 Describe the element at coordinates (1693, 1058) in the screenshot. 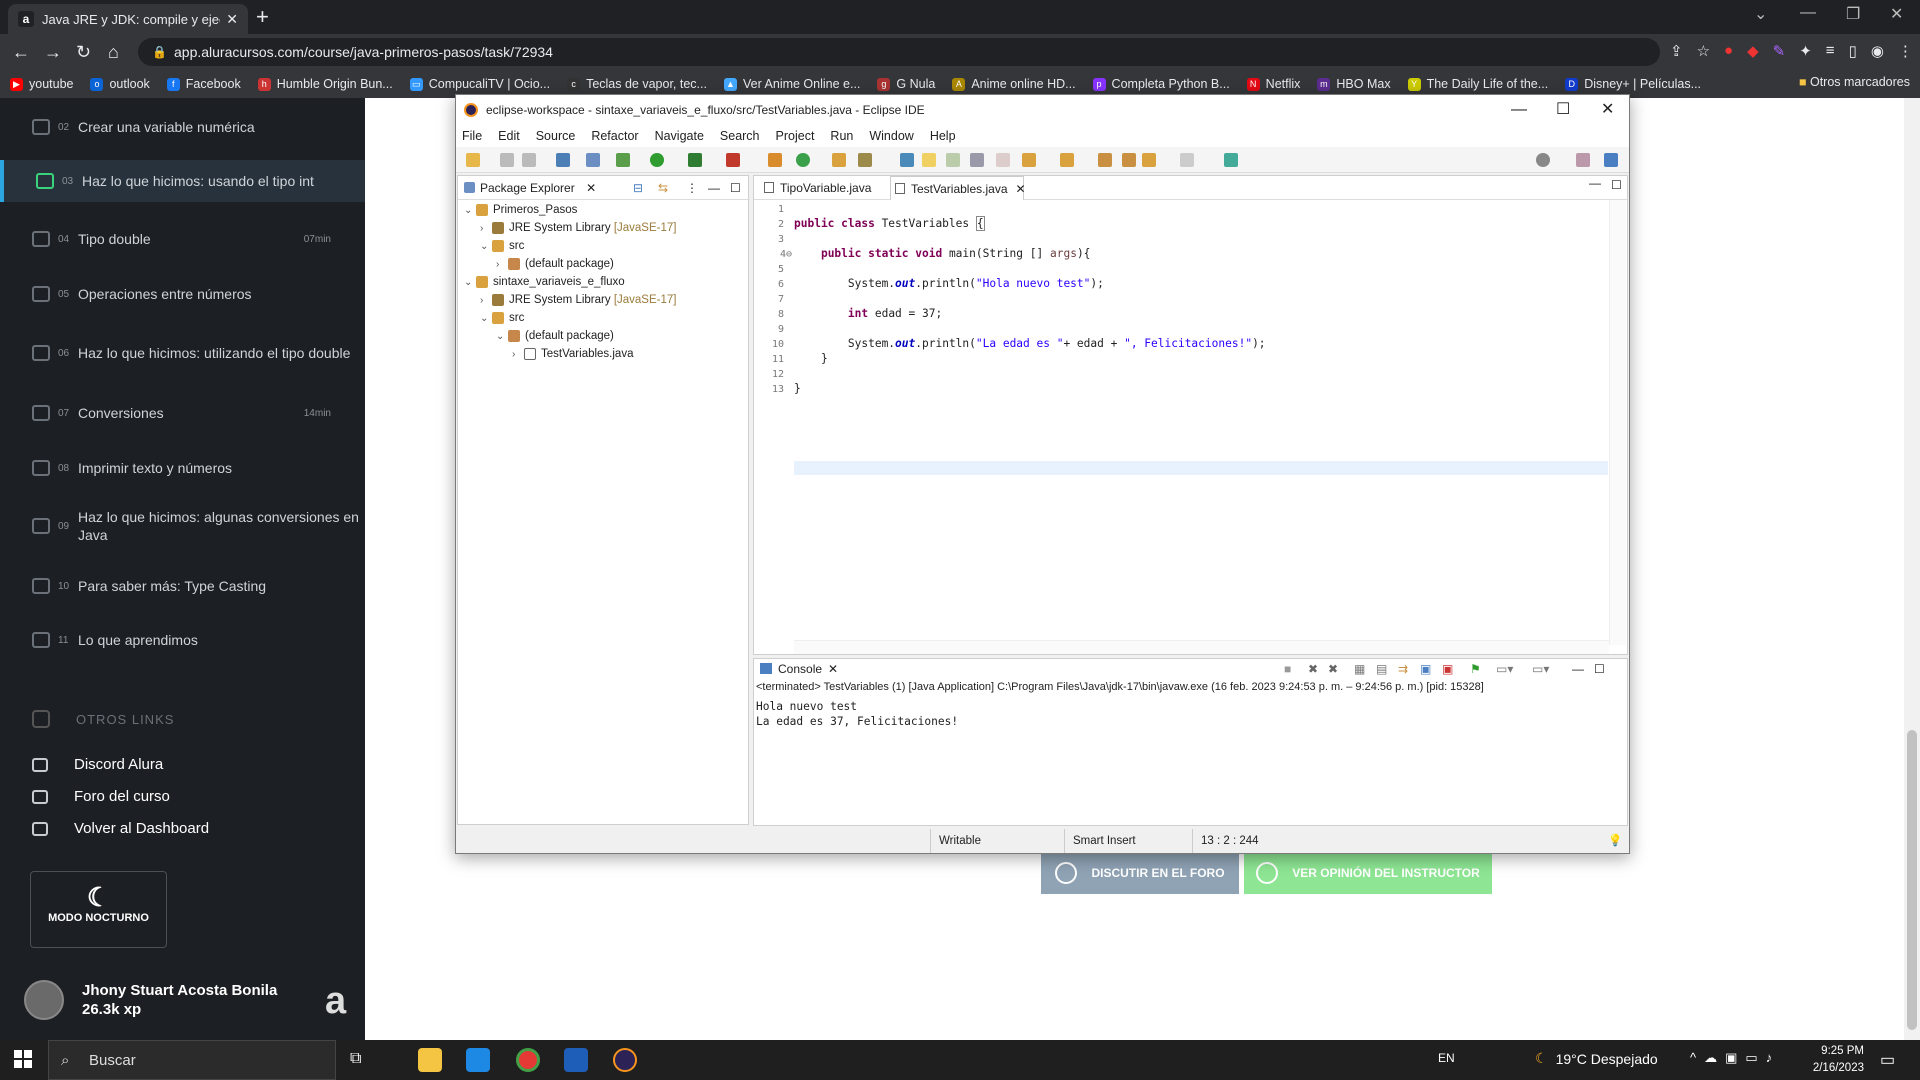

I see `tray-chevron-icon: ^` at that location.